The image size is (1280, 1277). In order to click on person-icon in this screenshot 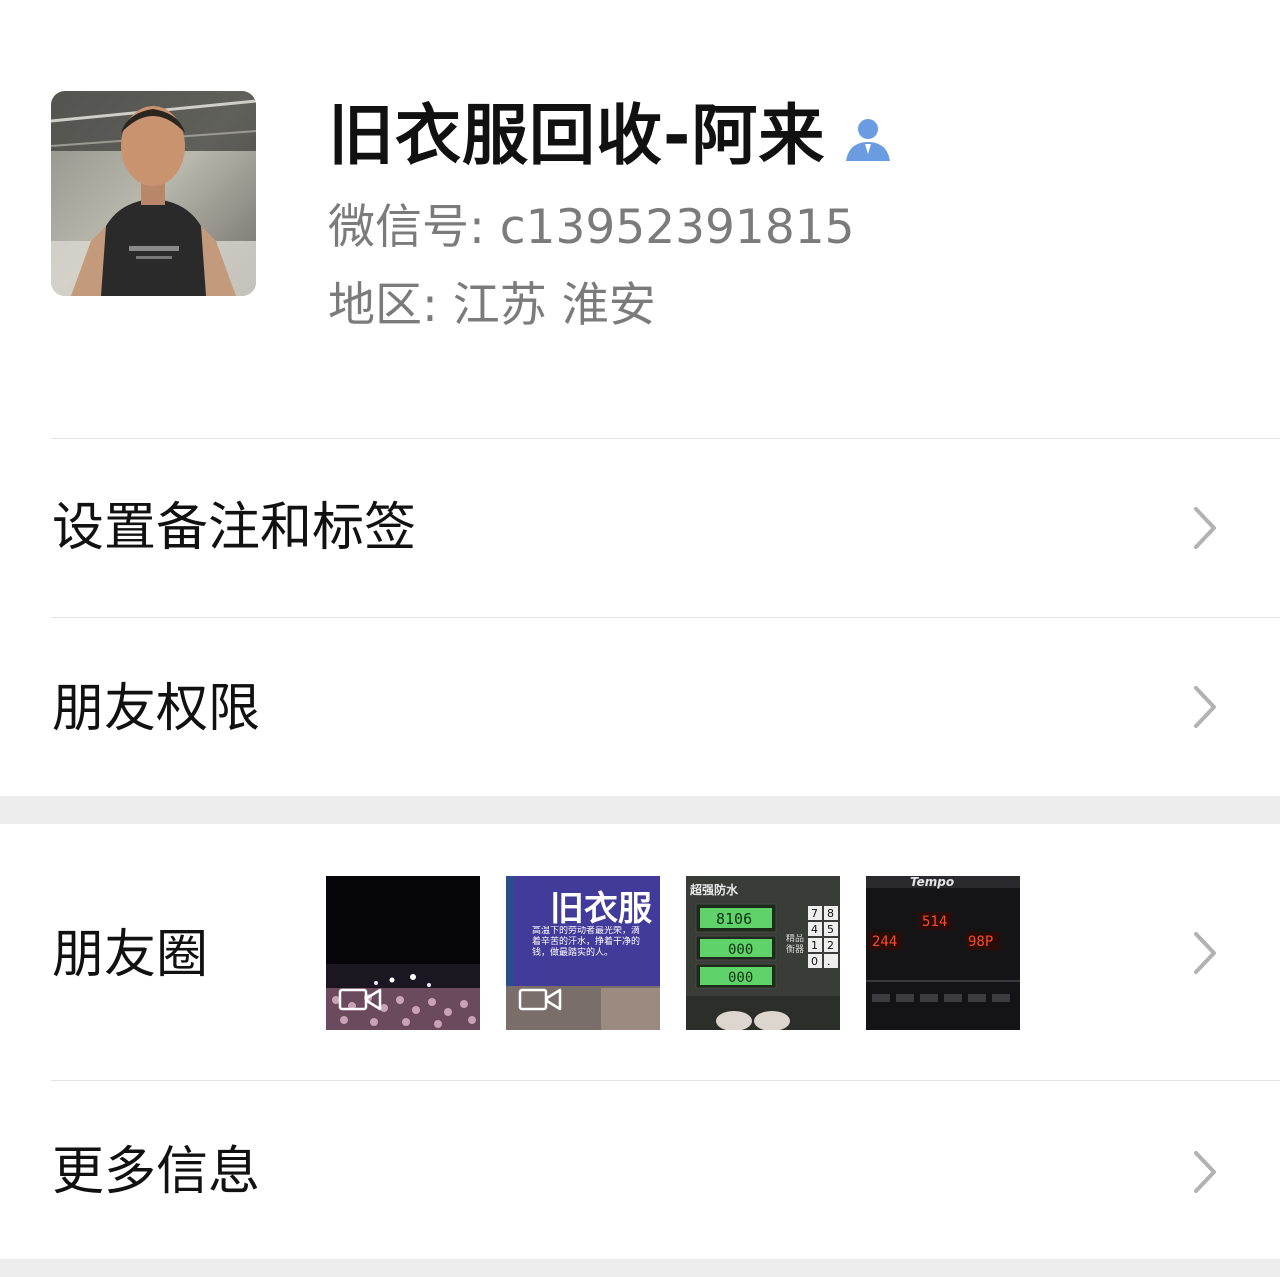, I will do `click(868, 140)`.